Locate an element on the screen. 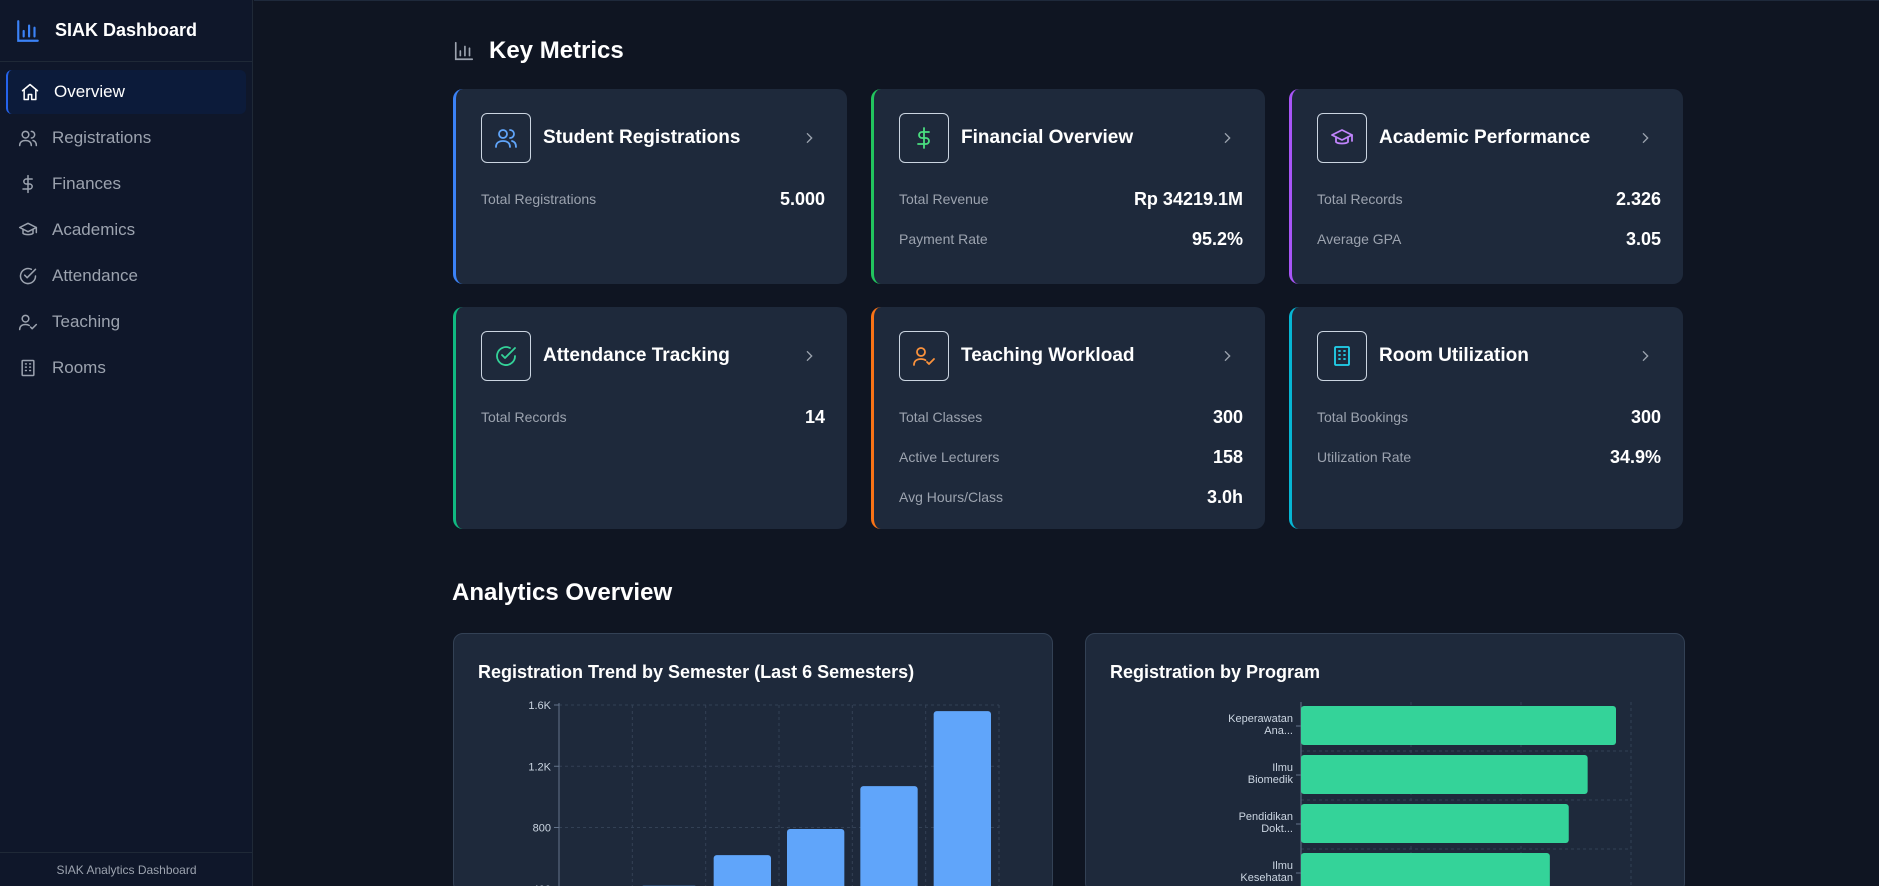 The height and width of the screenshot is (886, 1879). y-tick-label: 800 is located at coordinates (542, 829).